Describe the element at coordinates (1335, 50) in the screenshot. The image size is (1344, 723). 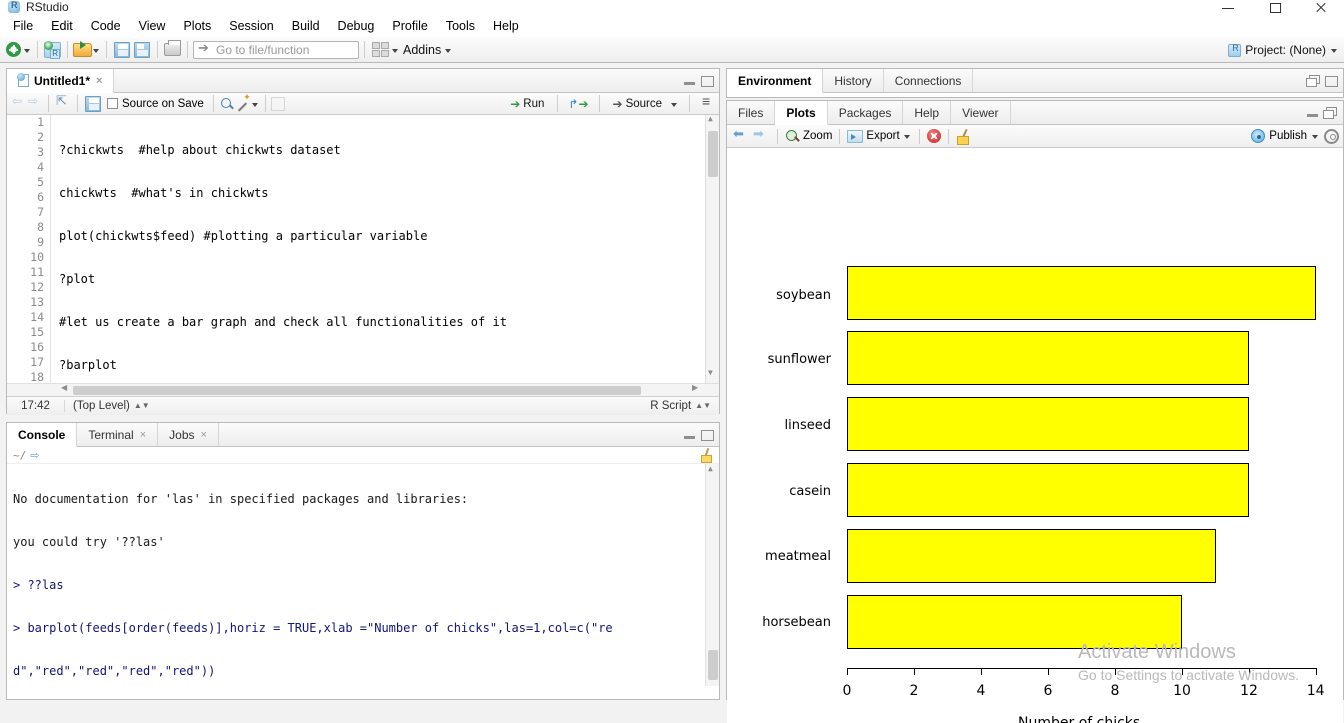
I see `project-dropdown-icon` at that location.